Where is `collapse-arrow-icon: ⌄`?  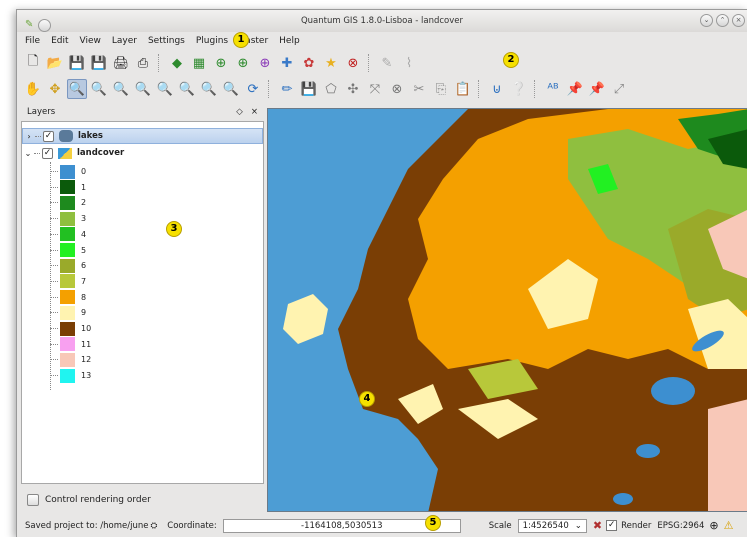 collapse-arrow-icon: ⌄ is located at coordinates (28, 153).